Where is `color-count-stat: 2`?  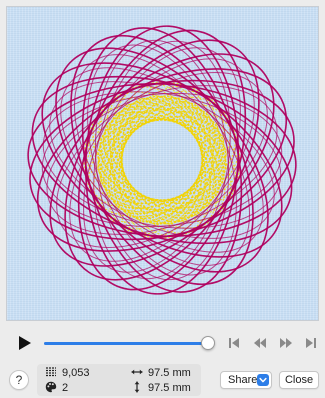 color-count-stat: 2 is located at coordinates (56, 388).